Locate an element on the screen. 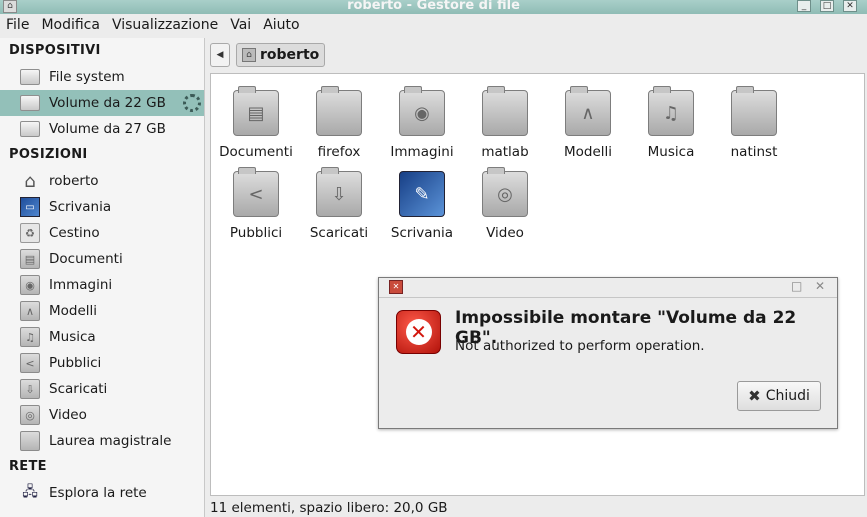 The width and height of the screenshot is (867, 517). sidebar-item-label: Immagini is located at coordinates (81, 285).